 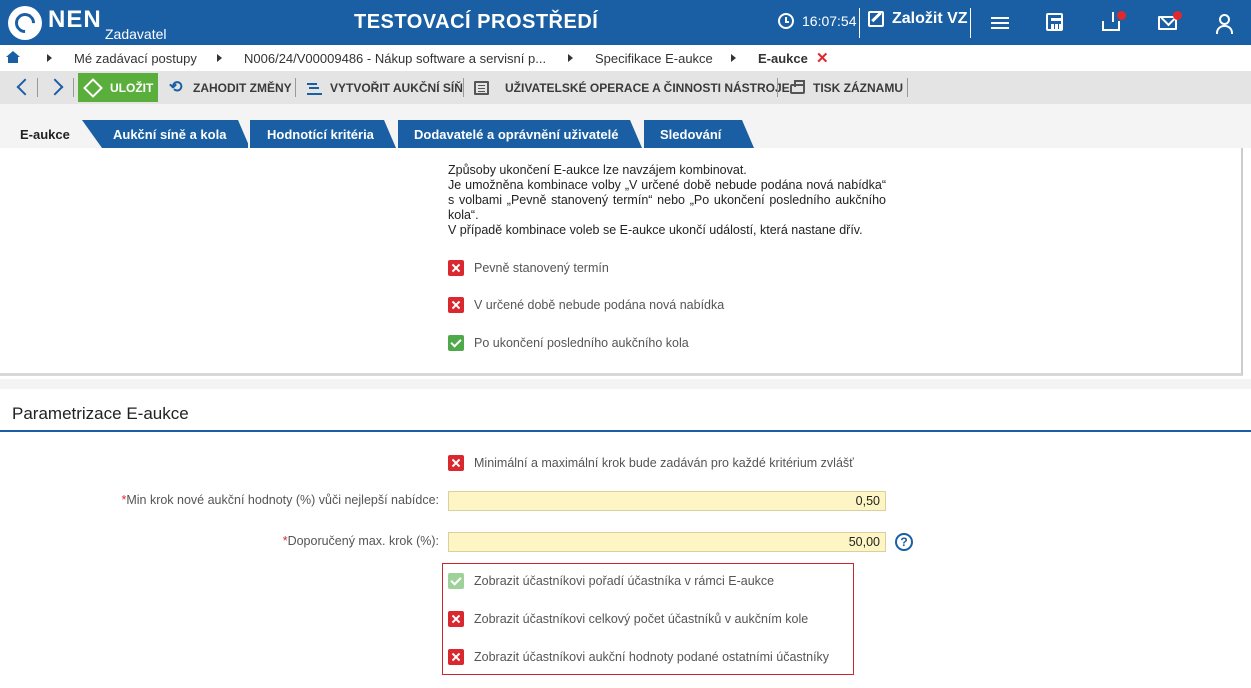 I want to click on logo-icon, so click(x=25, y=23).